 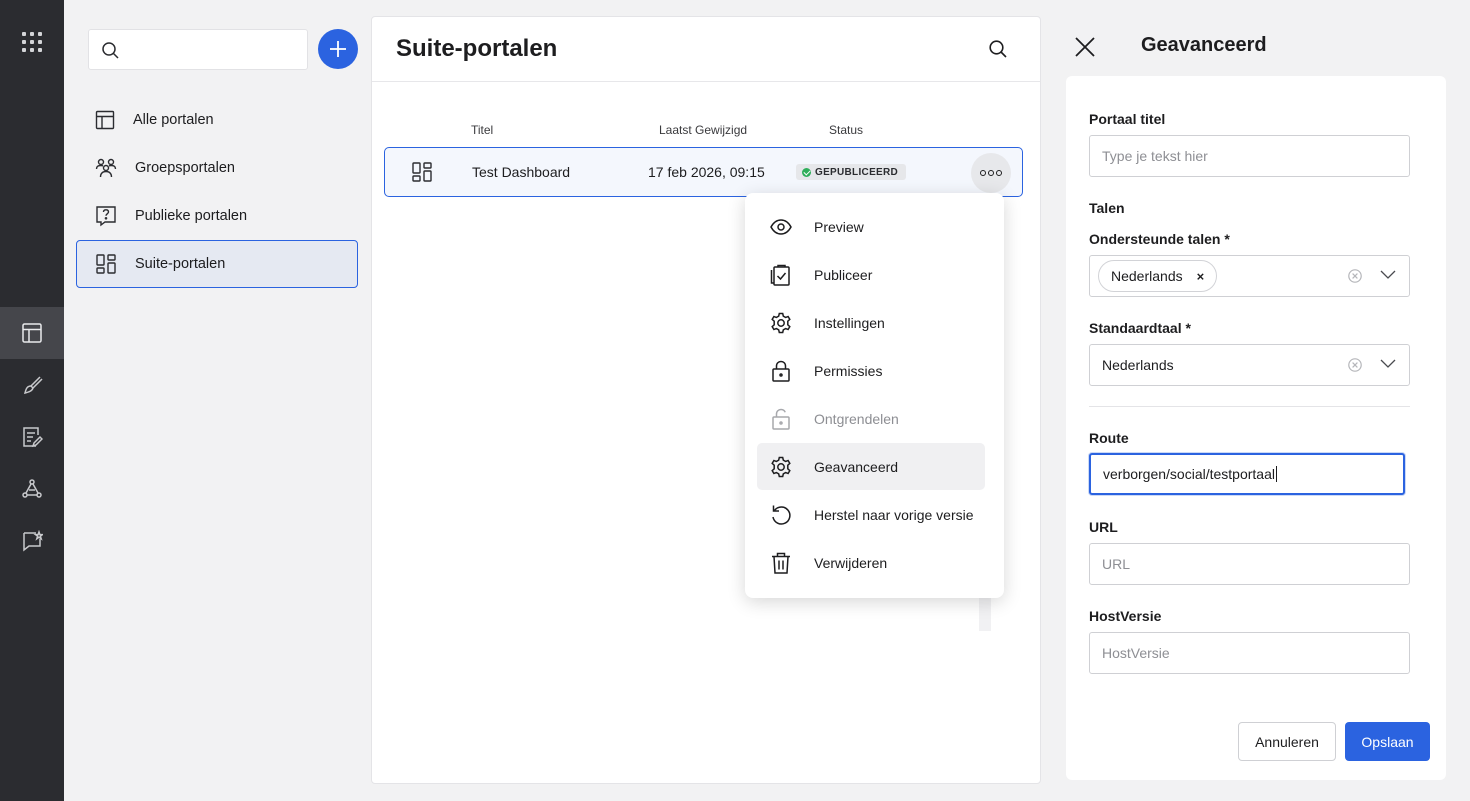 I want to click on menu-item-label: Geavanceerd, so click(x=856, y=466).